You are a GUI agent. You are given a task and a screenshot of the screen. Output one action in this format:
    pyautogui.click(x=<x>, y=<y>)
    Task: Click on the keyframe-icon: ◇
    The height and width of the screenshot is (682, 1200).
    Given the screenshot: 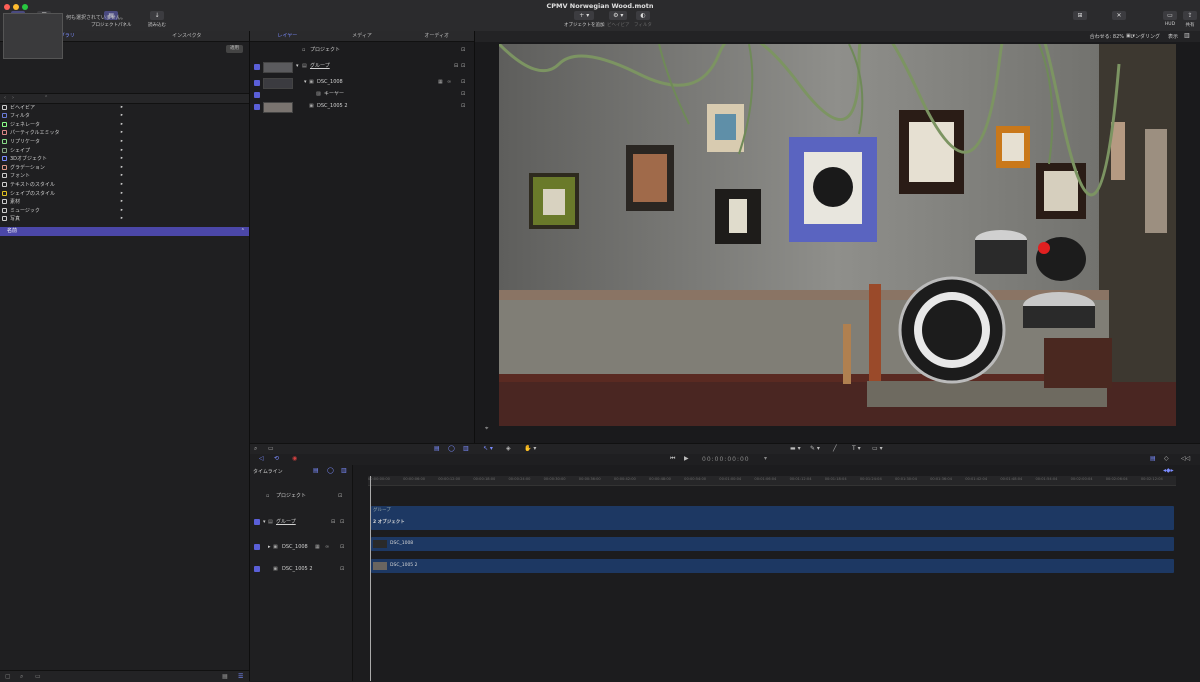 What is the action you would take?
    pyautogui.click(x=1166, y=458)
    